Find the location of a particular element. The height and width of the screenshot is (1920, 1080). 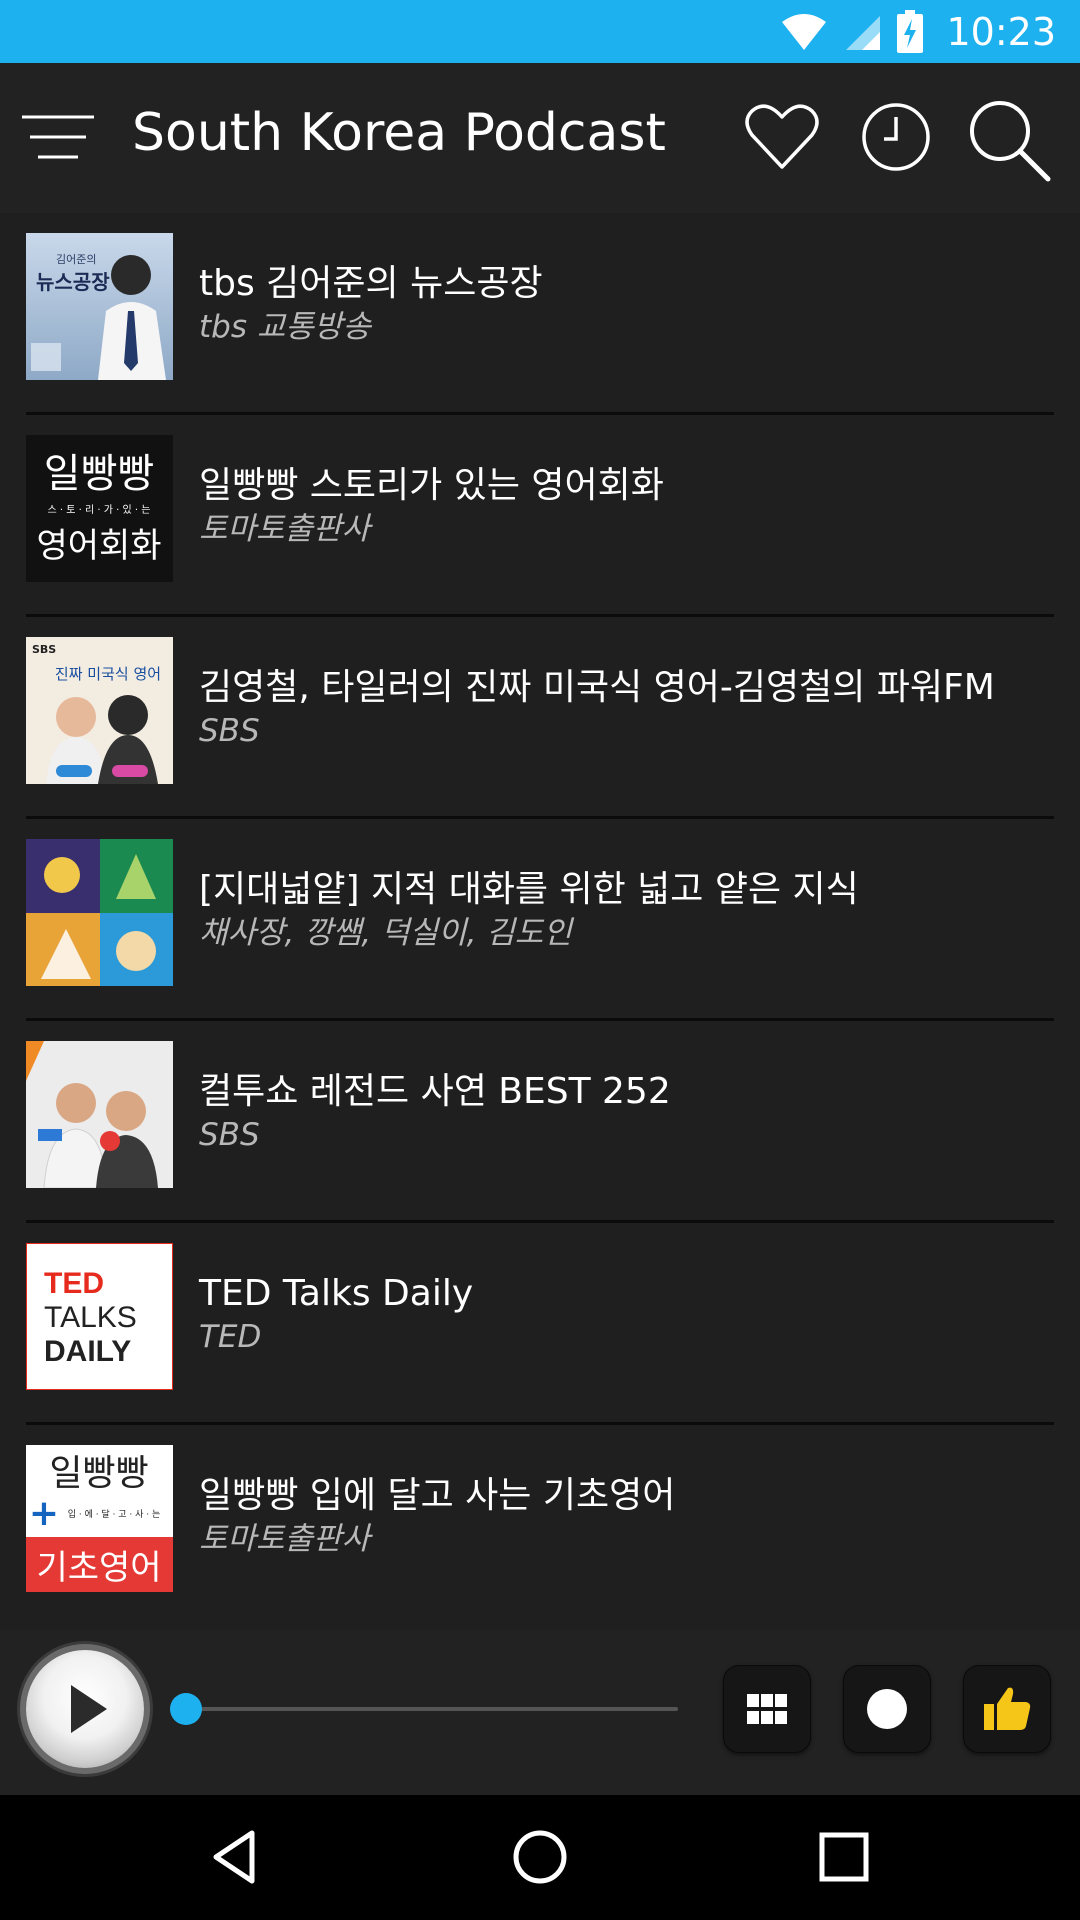

podcast-author: 채사장, 깡쌤, 덕실이, 김도인 is located at coordinates (385, 933).